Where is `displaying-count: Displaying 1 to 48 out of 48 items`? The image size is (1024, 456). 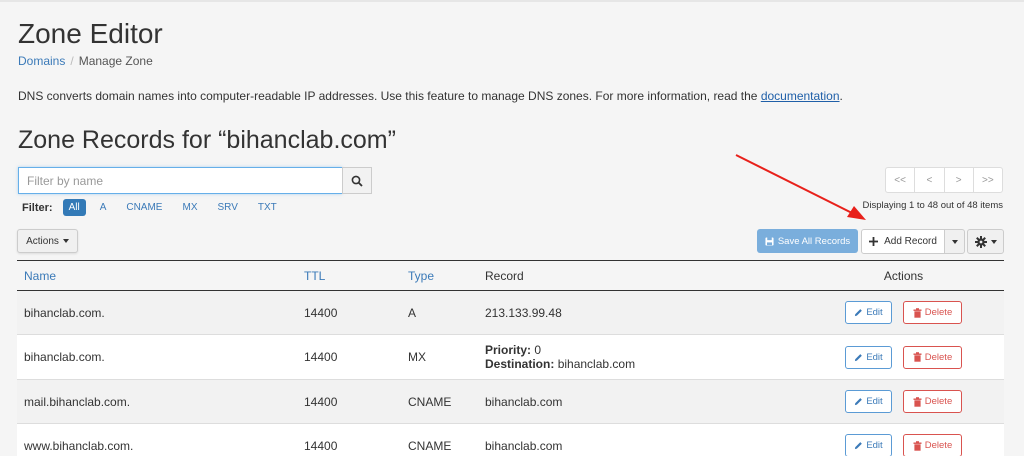 displaying-count: Displaying 1 to 48 out of 48 items is located at coordinates (932, 205).